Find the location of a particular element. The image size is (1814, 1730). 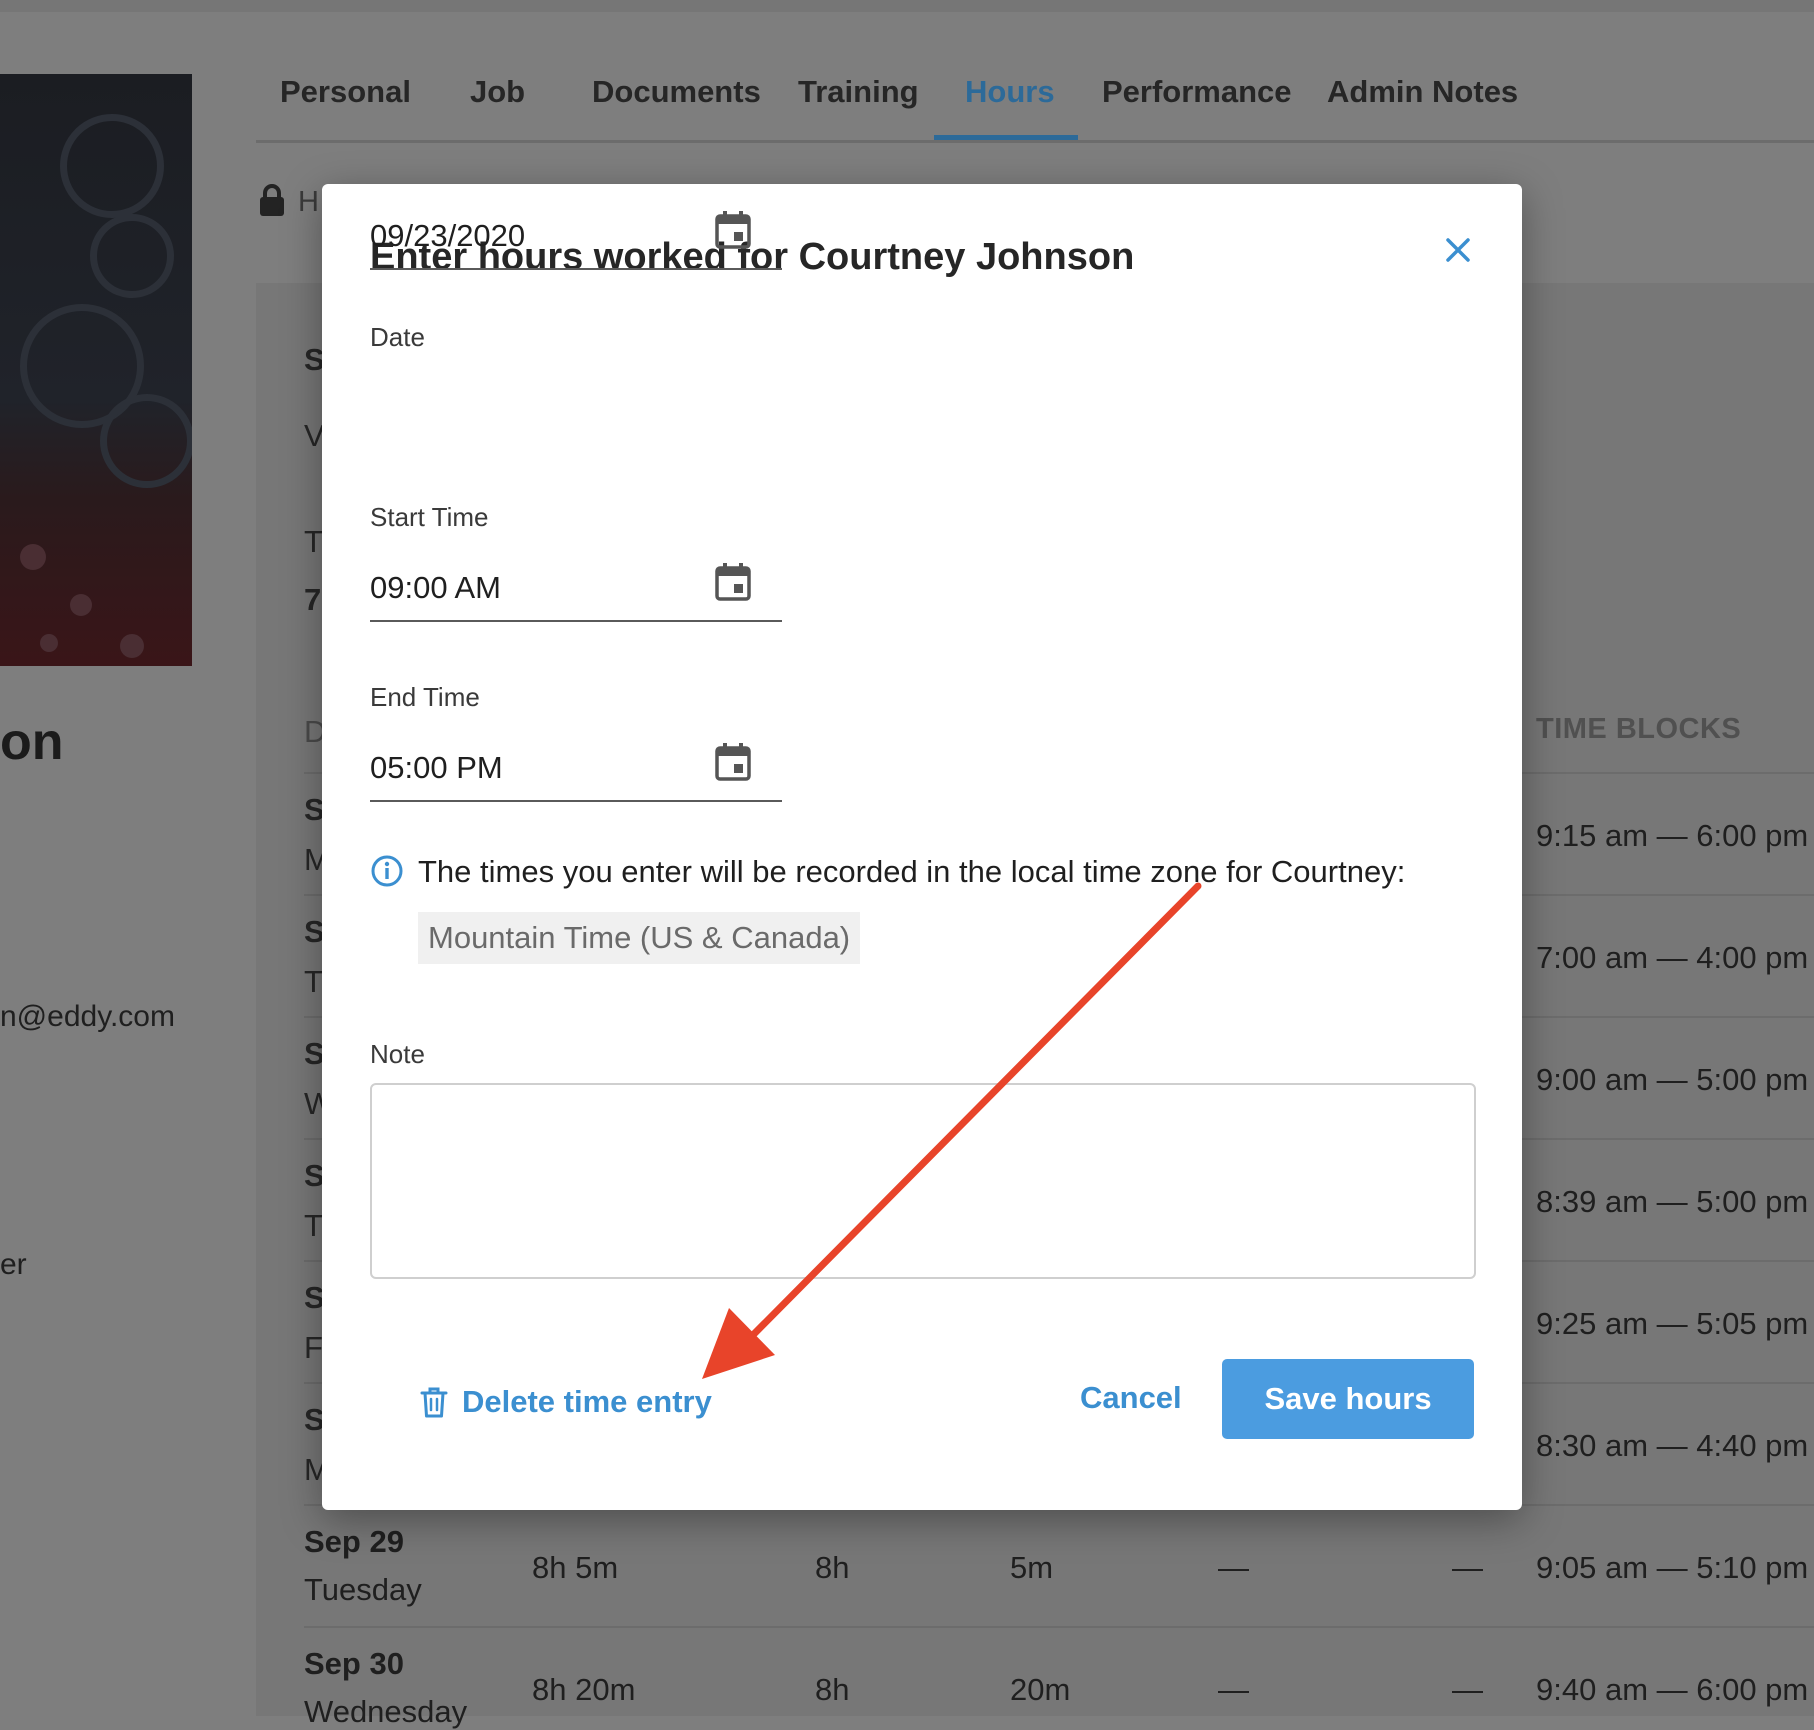

employee-email: n@eddy.com is located at coordinates (87, 1016).